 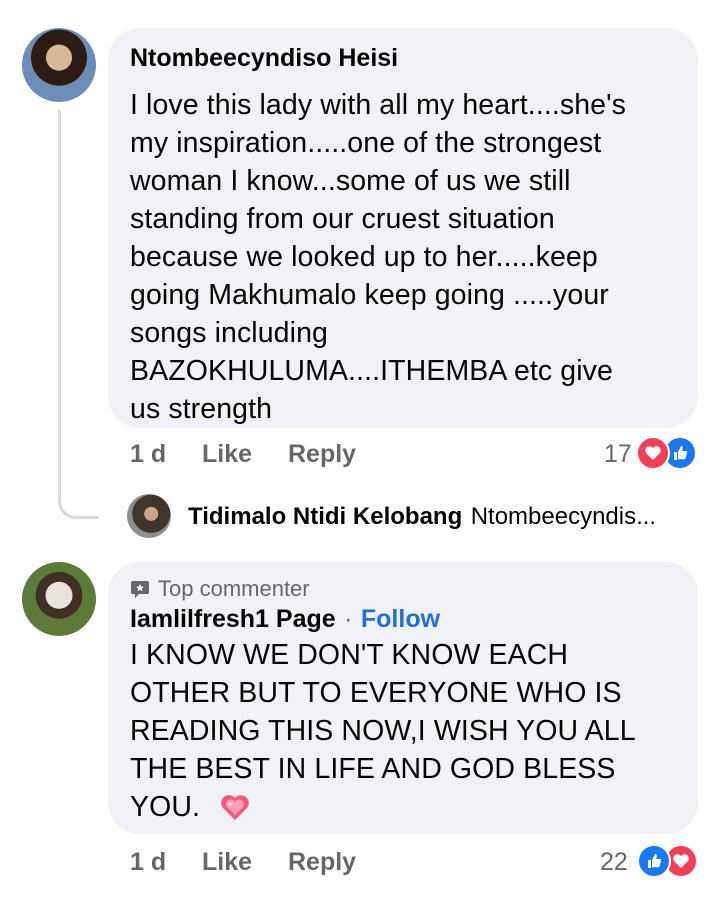 What do you see at coordinates (233, 619) in the screenshot?
I see `comment-author: Iamlilfresh1 Page` at bounding box center [233, 619].